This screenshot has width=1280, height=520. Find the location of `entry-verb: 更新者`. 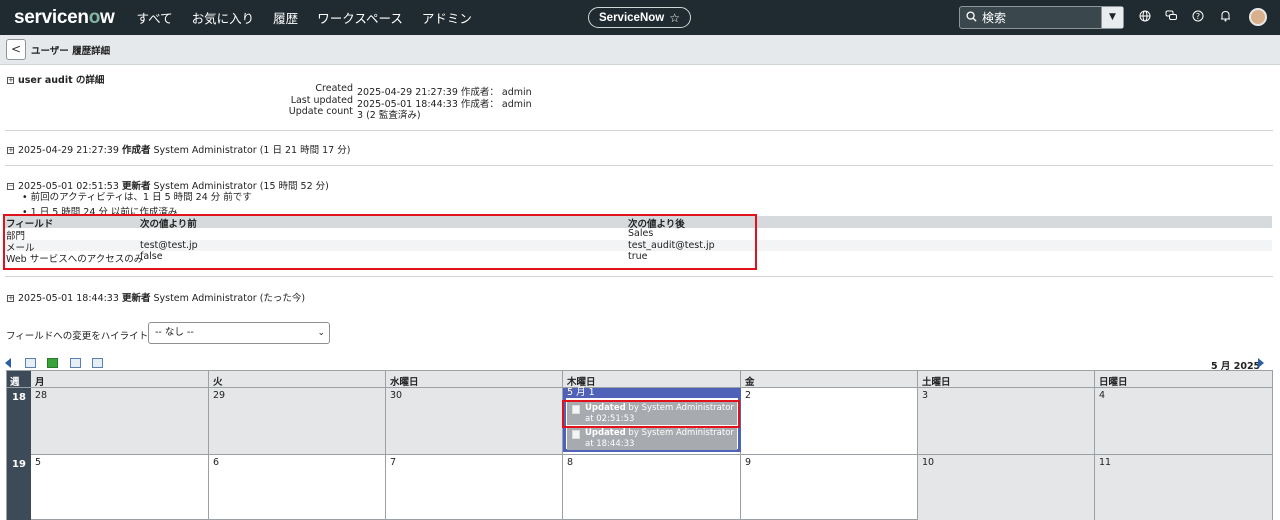

entry-verb: 更新者 is located at coordinates (136, 298).